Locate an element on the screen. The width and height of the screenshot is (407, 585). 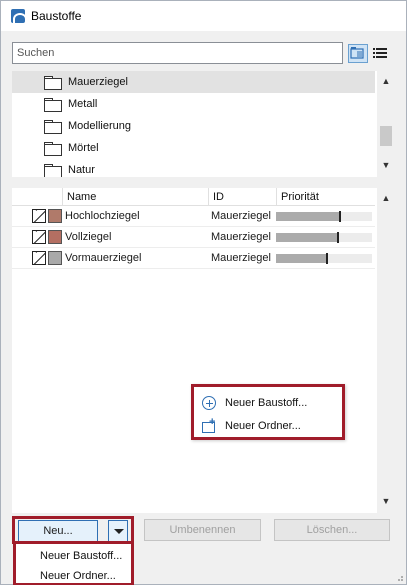
rename-button: Umbenennen is located at coordinates (202, 530).